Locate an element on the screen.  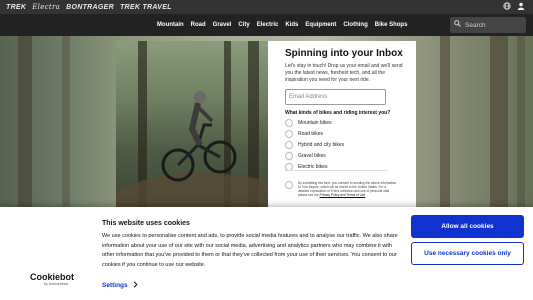
necessary-cookies-only-button: Use necessary cookies only is located at coordinates (467, 253).